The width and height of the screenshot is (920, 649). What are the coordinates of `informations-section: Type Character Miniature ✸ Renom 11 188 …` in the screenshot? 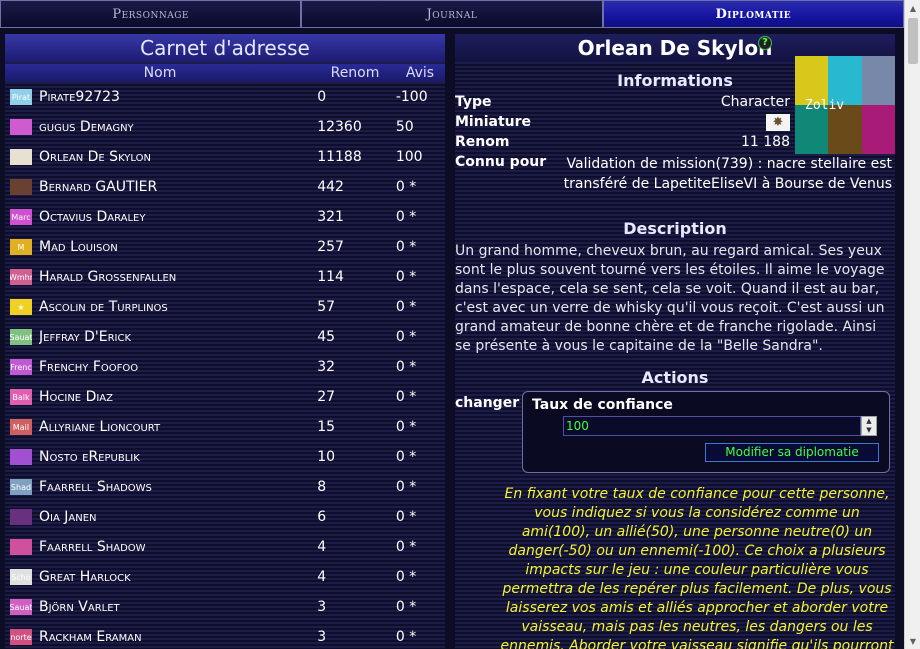 It's located at (675, 135).